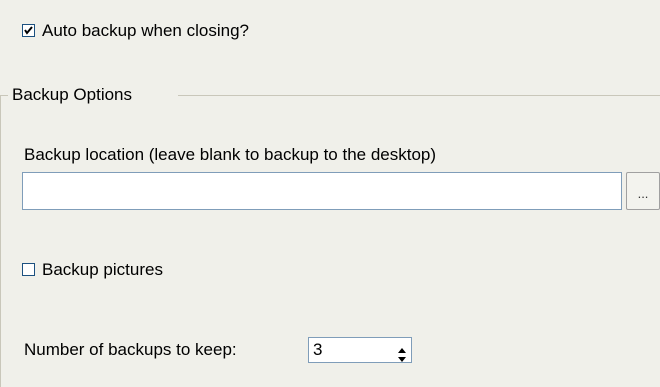 This screenshot has height=387, width=660. I want to click on groupbox-top-border-right, so click(419, 95).